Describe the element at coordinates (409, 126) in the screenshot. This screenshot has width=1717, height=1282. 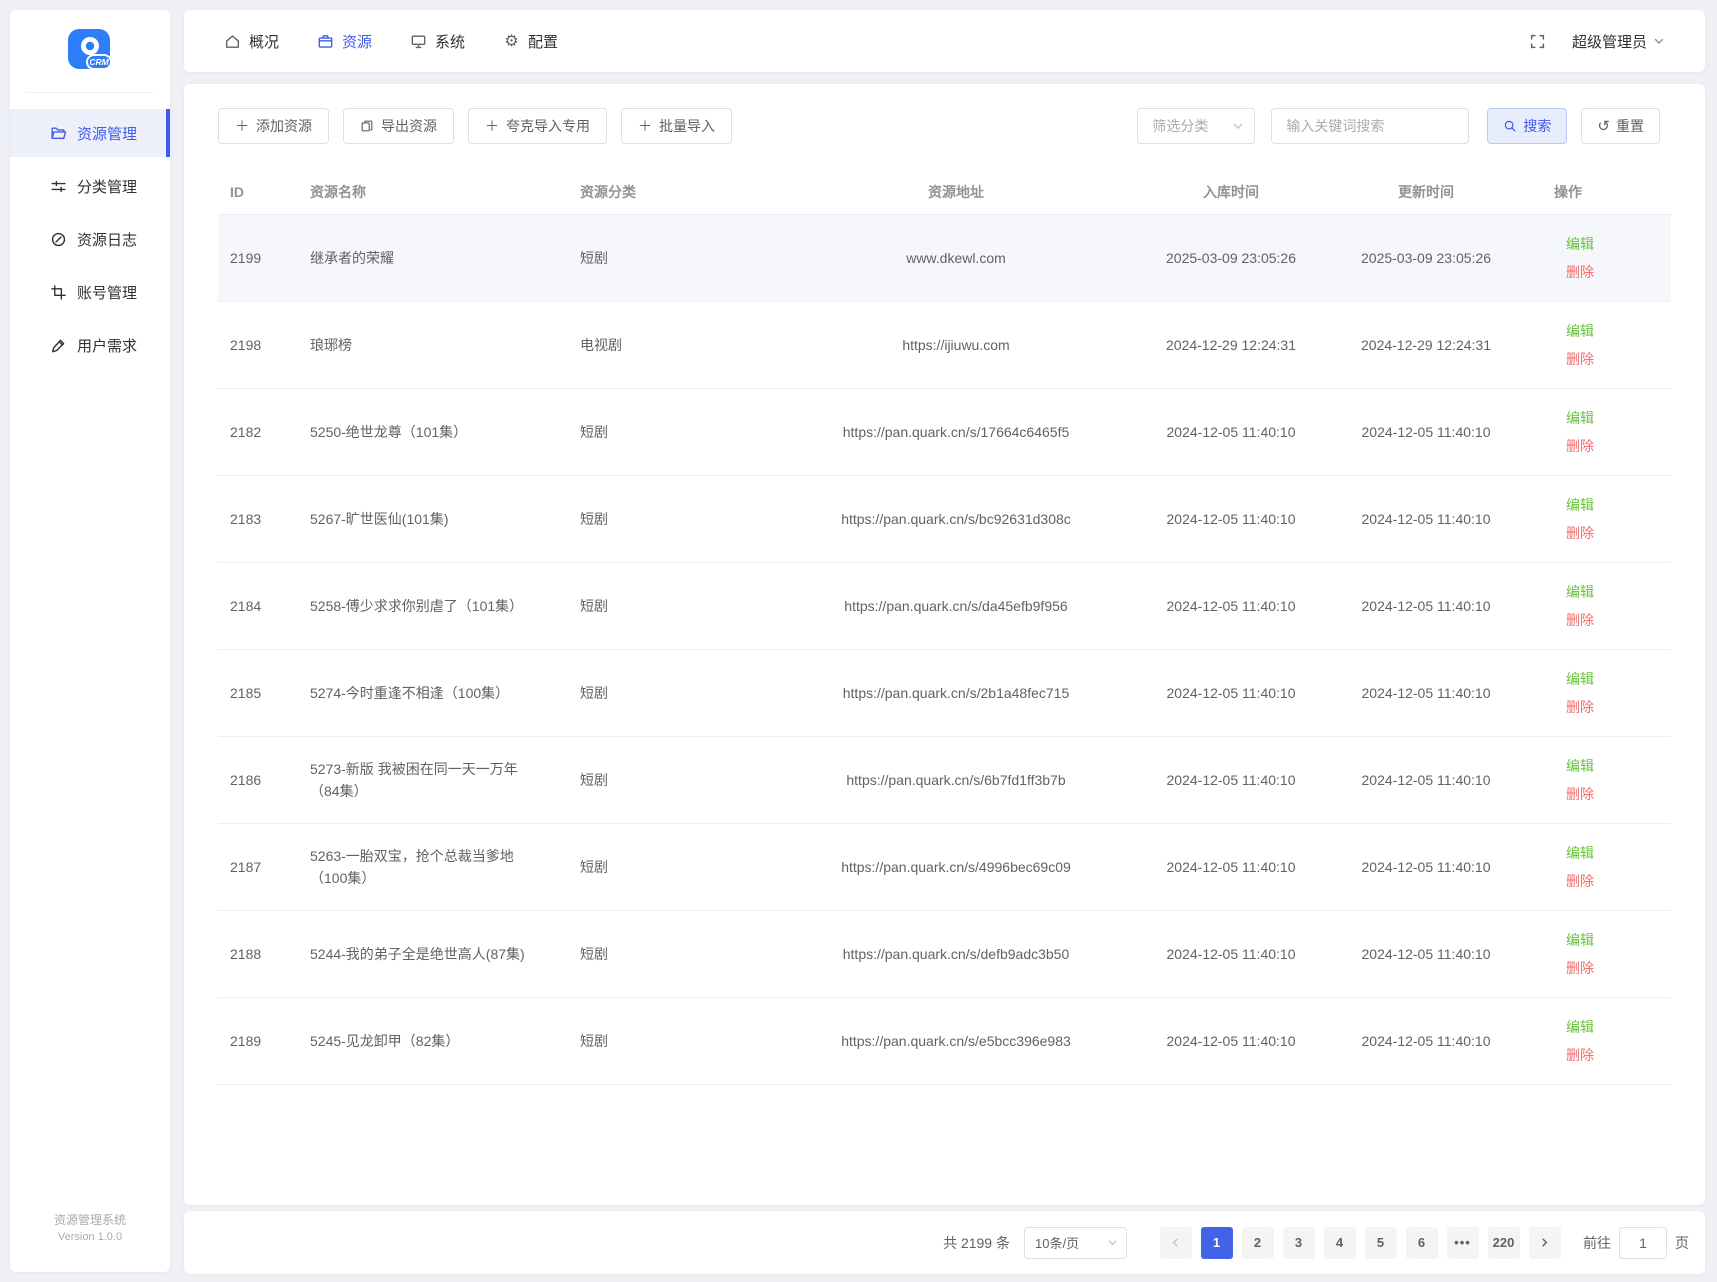
I see `button-label: 导出资源` at that location.